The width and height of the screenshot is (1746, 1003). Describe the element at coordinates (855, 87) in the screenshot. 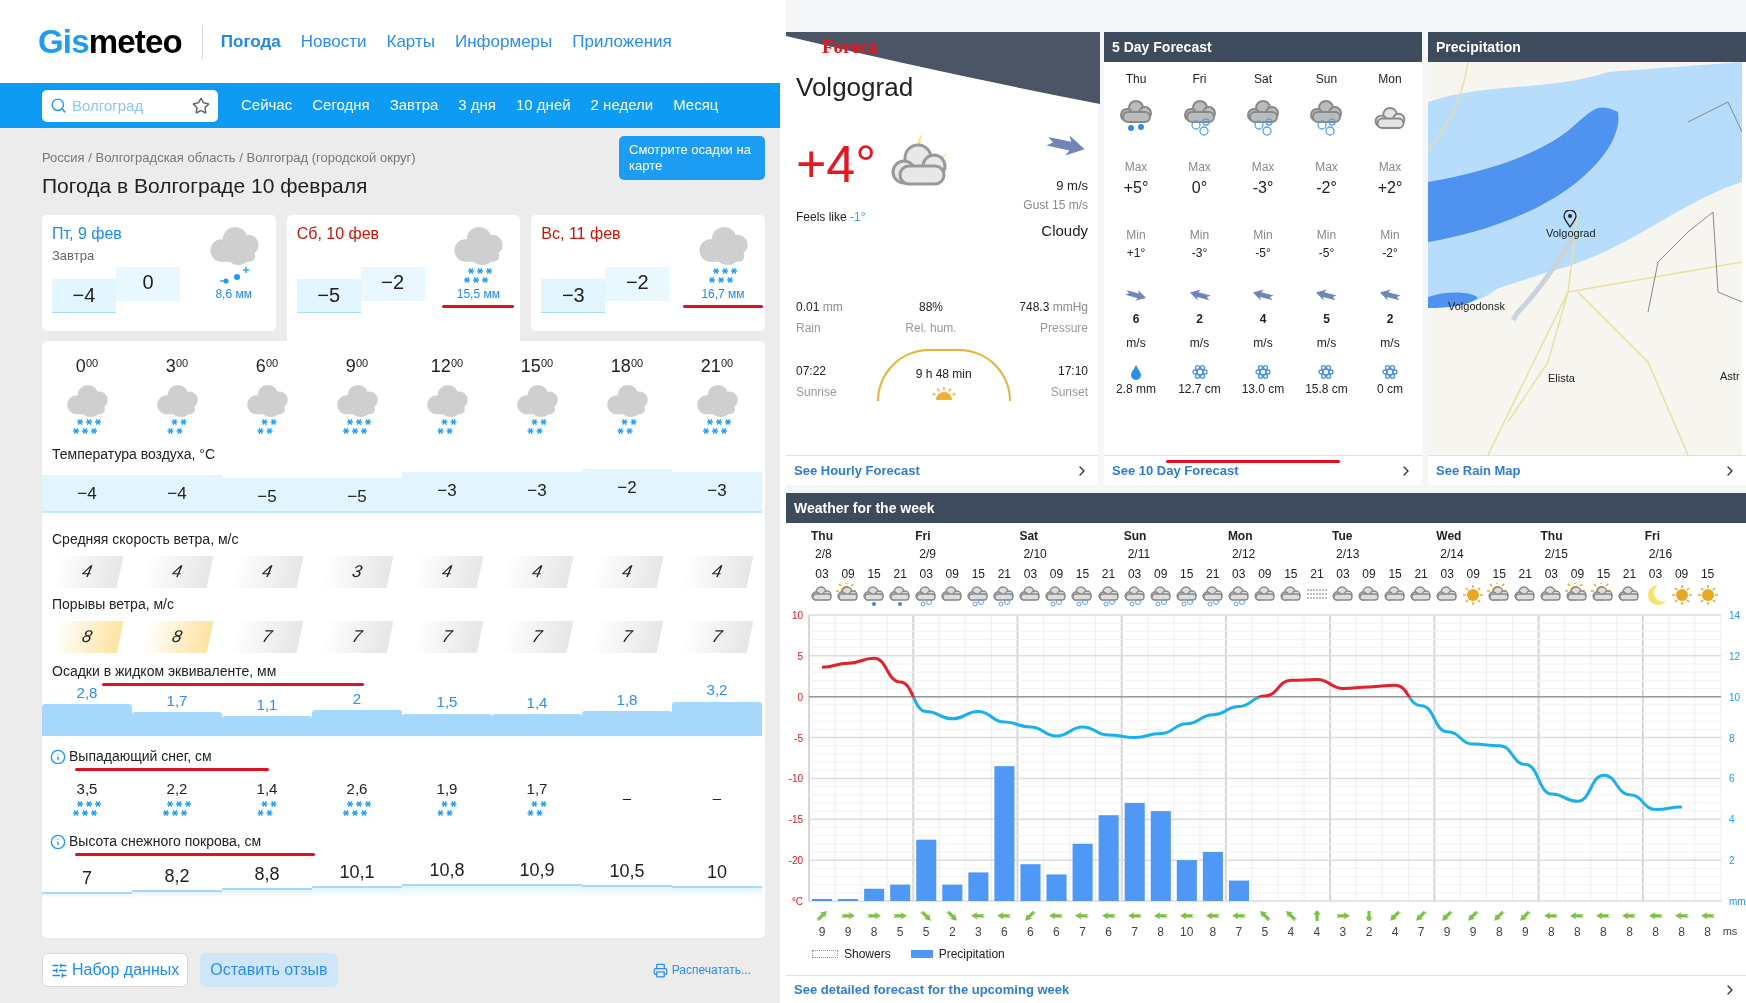

I see `city-name: Volgograd` at that location.